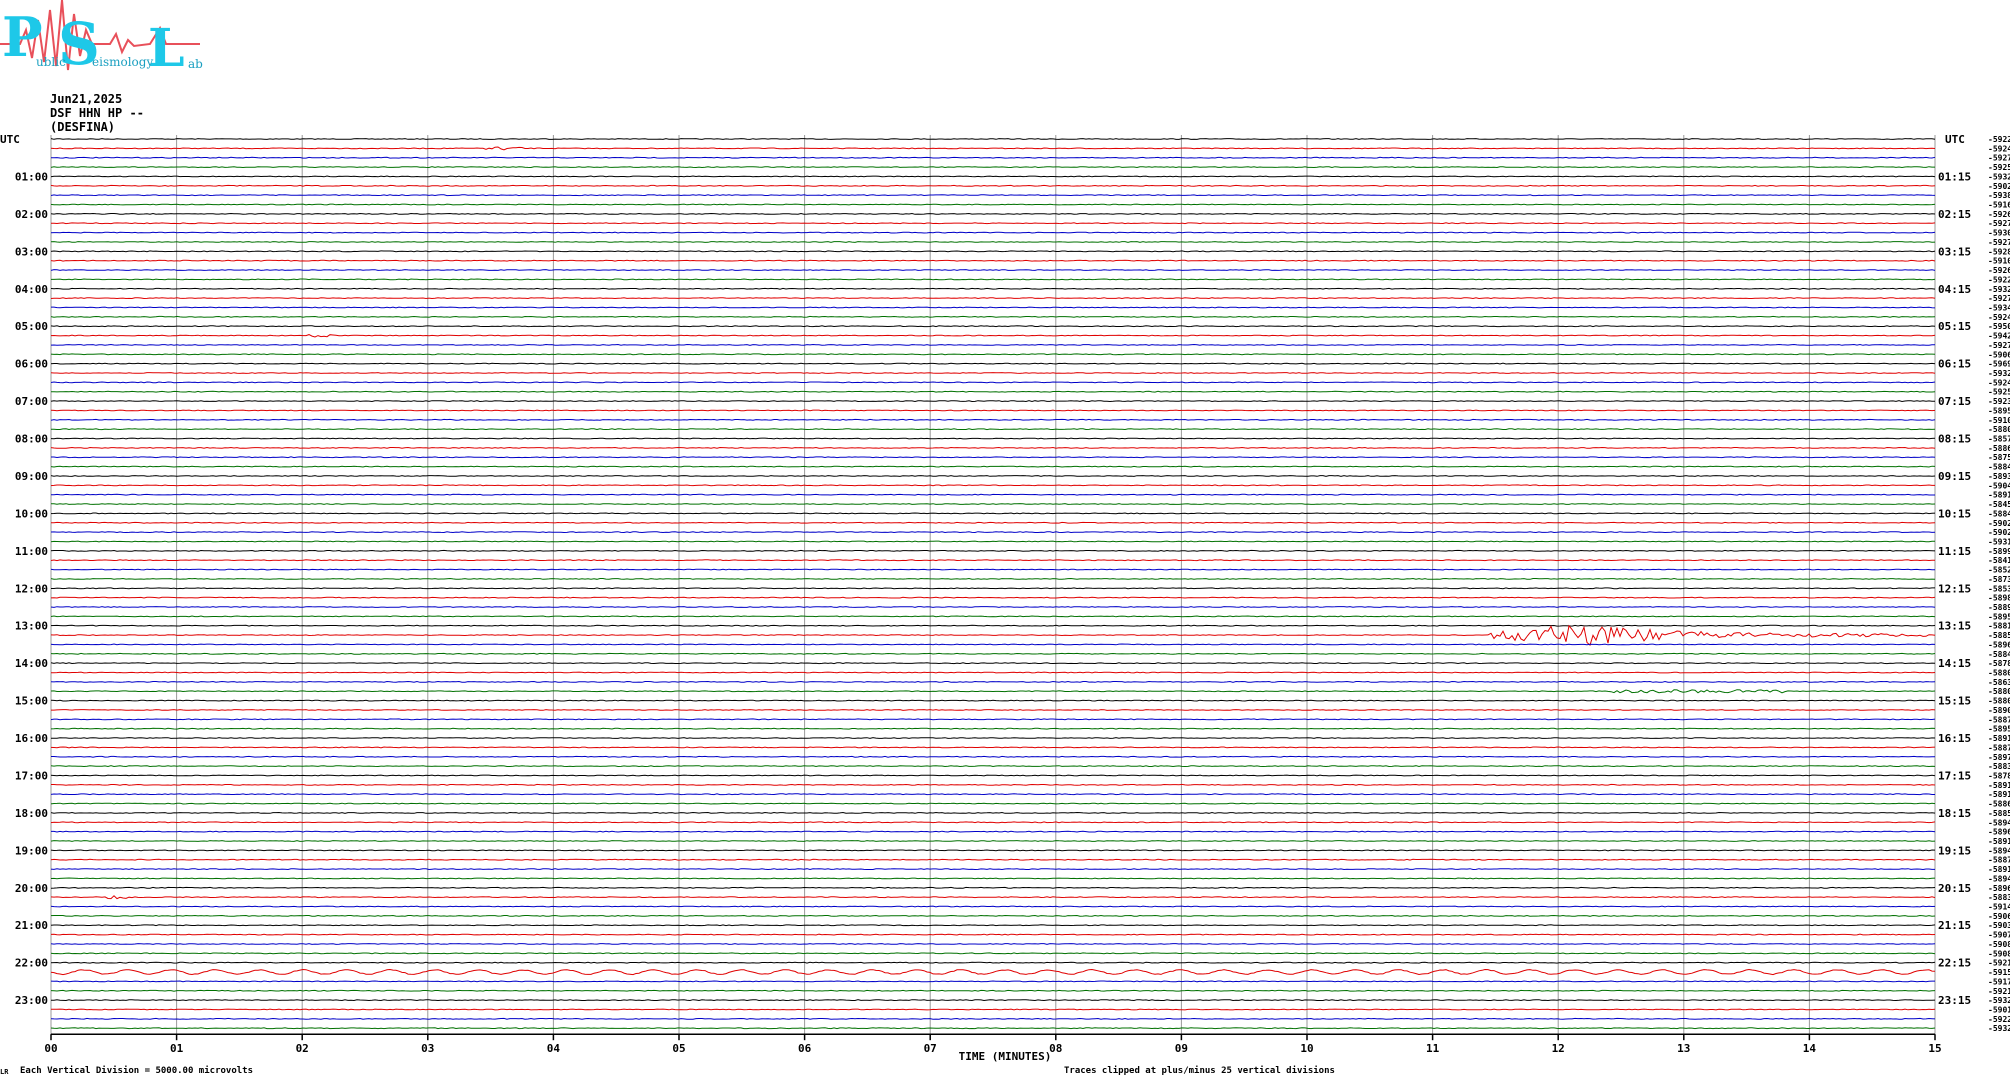  What do you see at coordinates (427, 1048) in the screenshot?
I see `minute-tick-label: 03` at bounding box center [427, 1048].